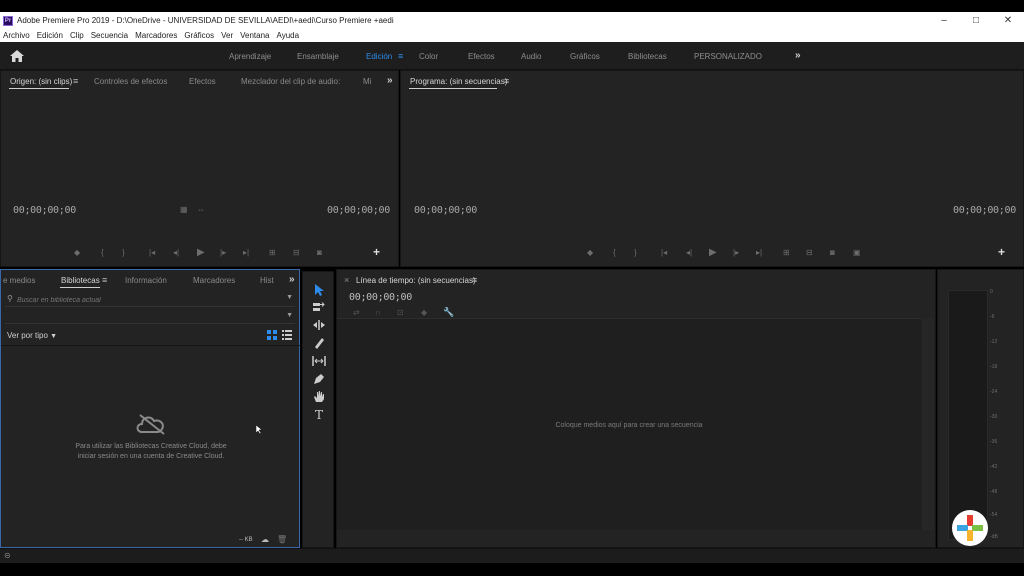 This screenshot has height=576, width=1024. What do you see at coordinates (282, 539) in the screenshot?
I see `trash-icon: 🗑` at bounding box center [282, 539].